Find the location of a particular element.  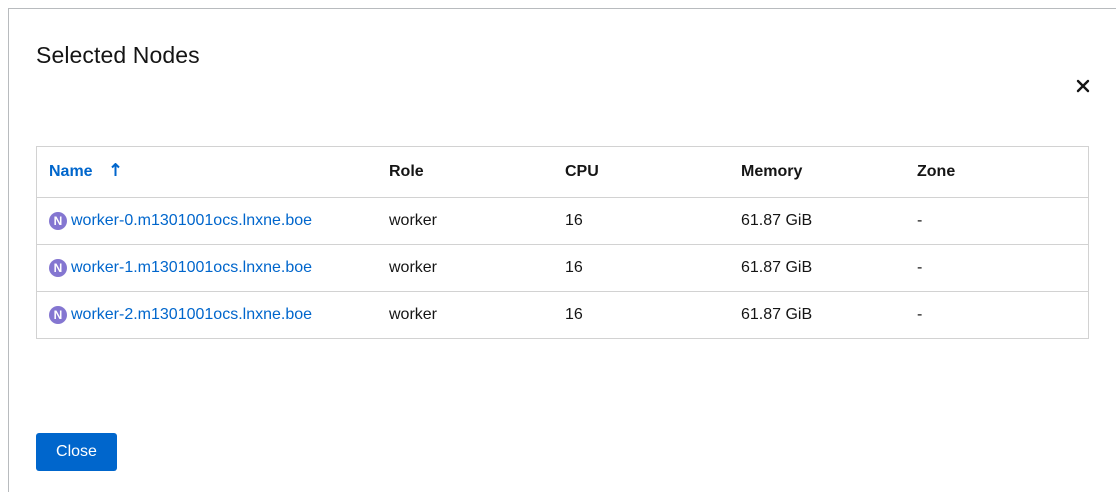

node-name-cell: Nworker-0.m1301001ocs.lnxne.boe is located at coordinates (213, 221).